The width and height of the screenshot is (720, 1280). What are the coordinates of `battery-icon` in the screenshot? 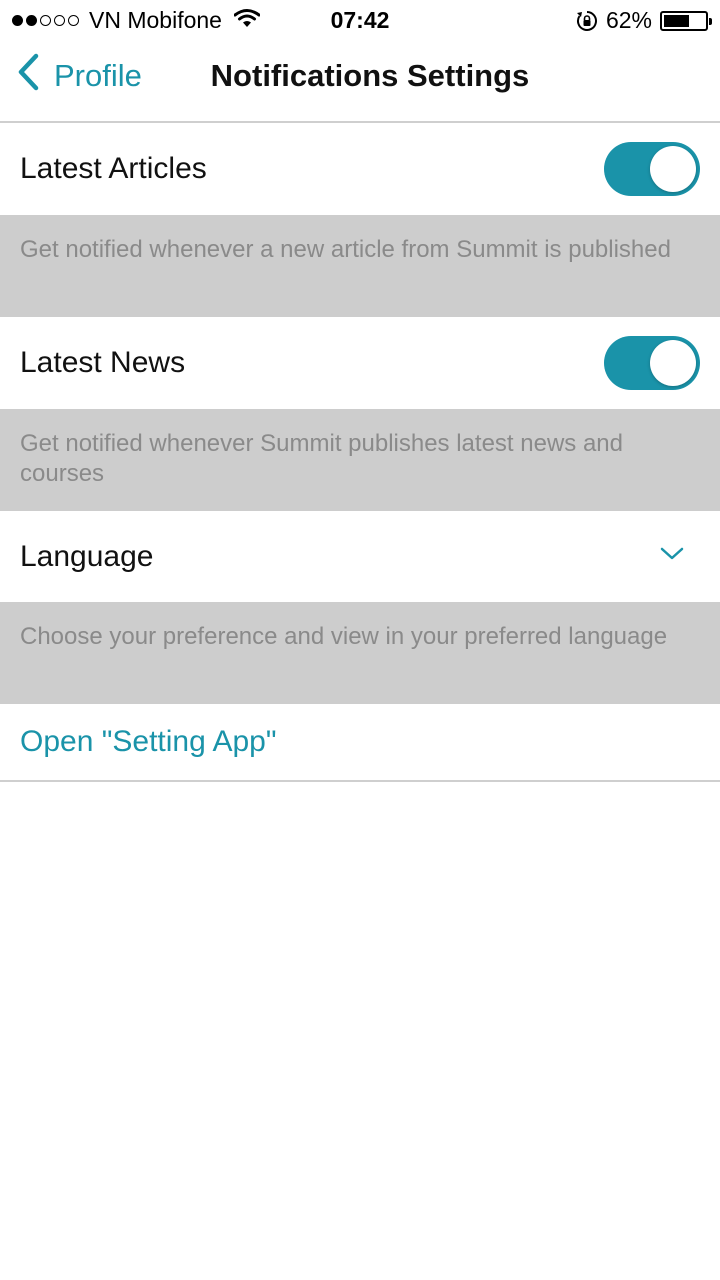 It's located at (686, 20).